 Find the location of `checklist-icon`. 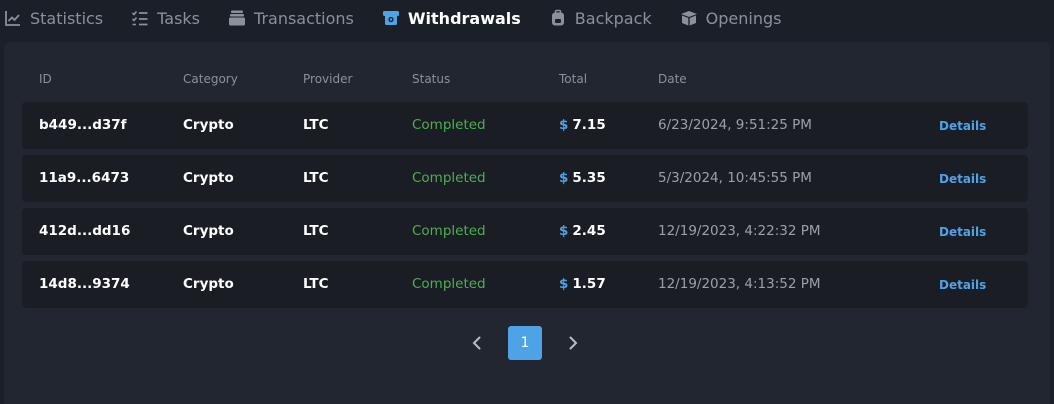

checklist-icon is located at coordinates (140, 18).